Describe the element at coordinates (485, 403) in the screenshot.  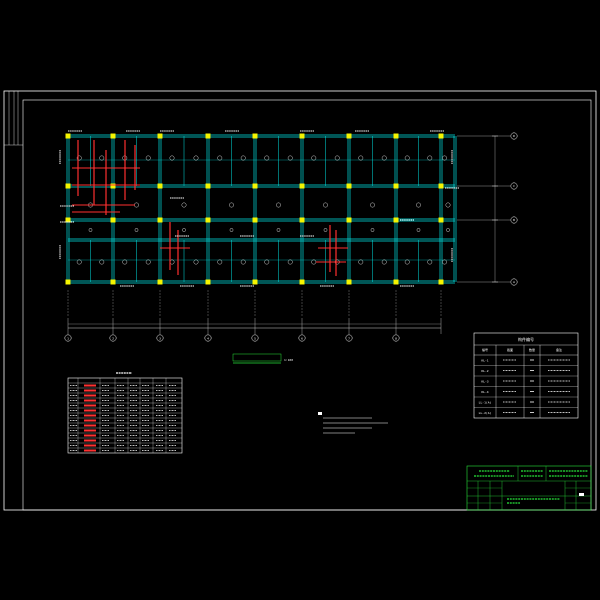
I see `legend-cell-code: LL-1(A)` at that location.